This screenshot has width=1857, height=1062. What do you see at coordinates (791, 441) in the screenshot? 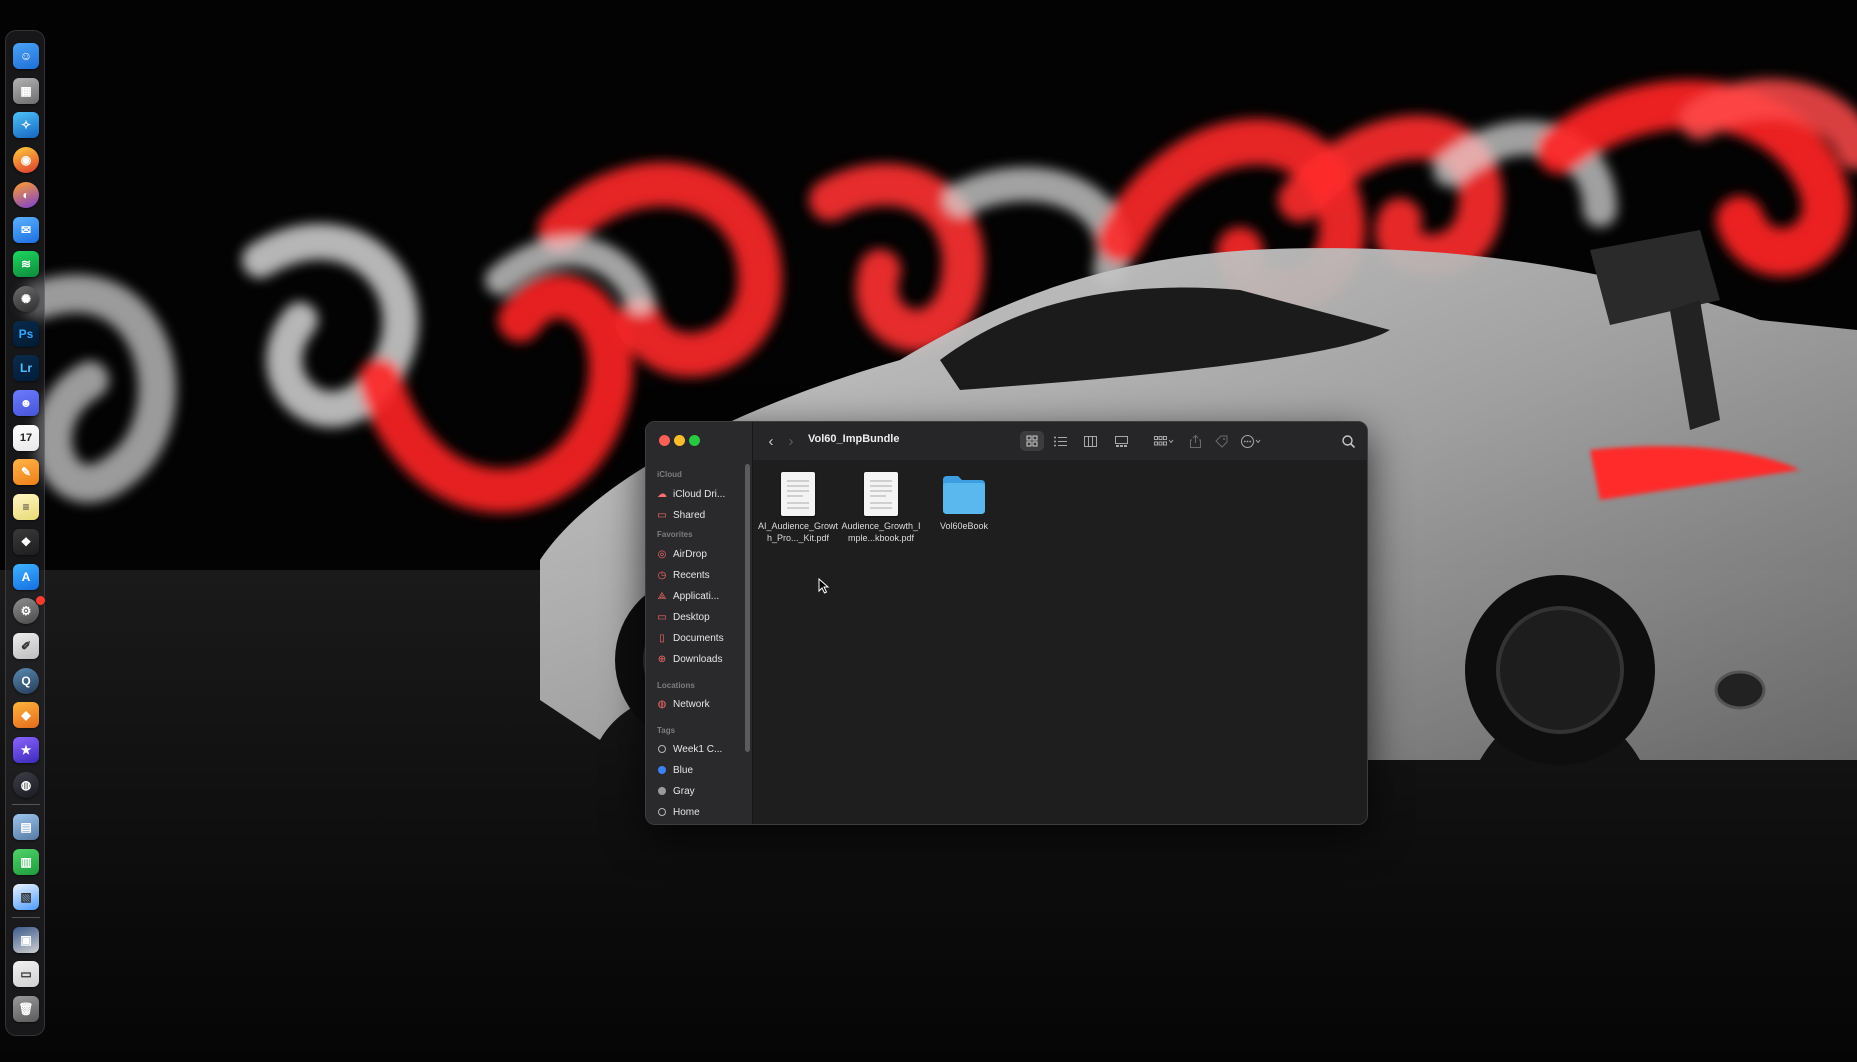
I see `forward-button: ›` at bounding box center [791, 441].